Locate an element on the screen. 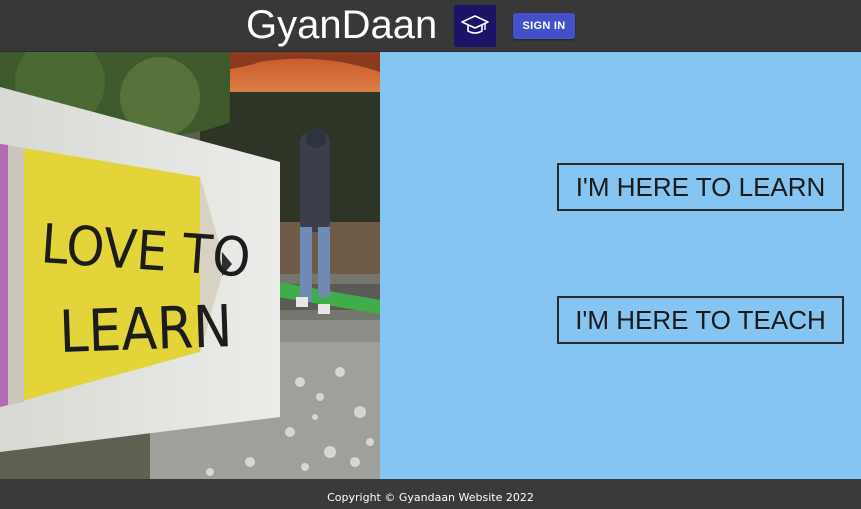  site-header: GyanDaan SIGN IN is located at coordinates (430, 26).